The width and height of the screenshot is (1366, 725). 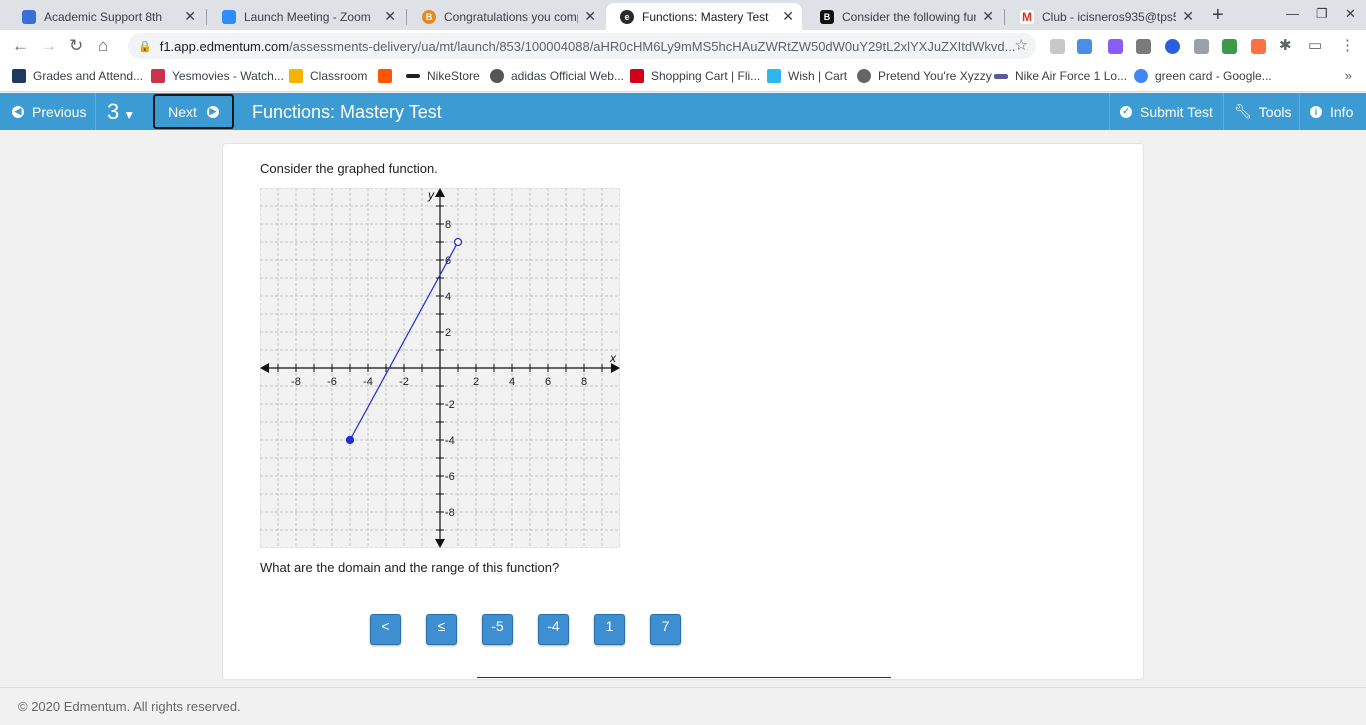 I want to click on copyright-text: © 2020 Edmentum. All rights reserved., so click(x=129, y=706).